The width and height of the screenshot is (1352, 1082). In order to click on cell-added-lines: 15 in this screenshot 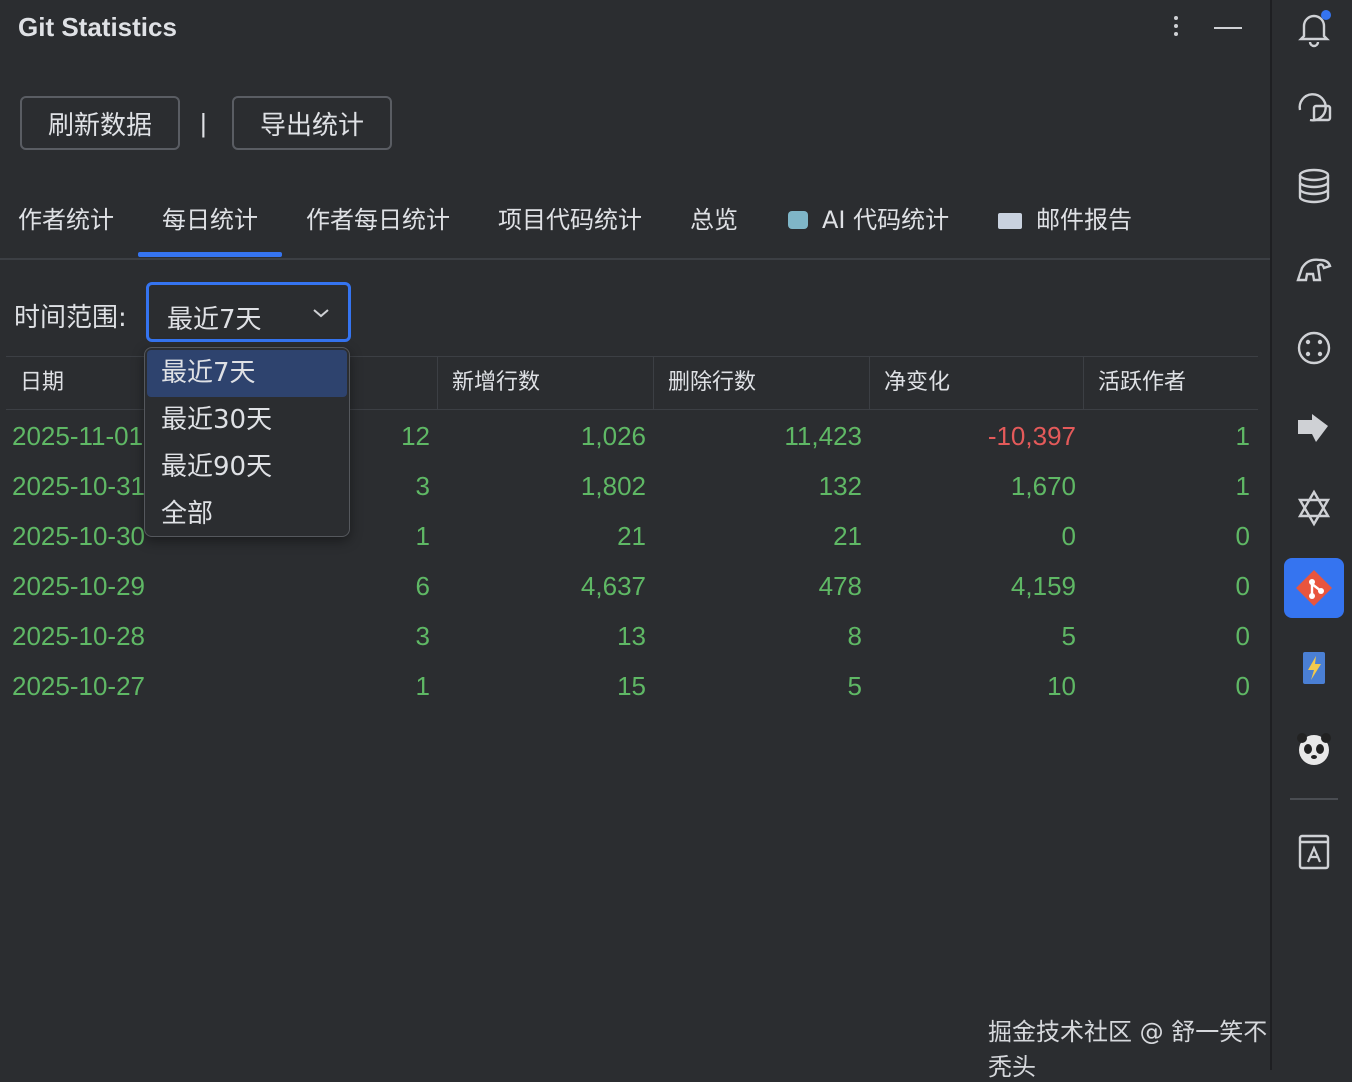, I will do `click(631, 686)`.